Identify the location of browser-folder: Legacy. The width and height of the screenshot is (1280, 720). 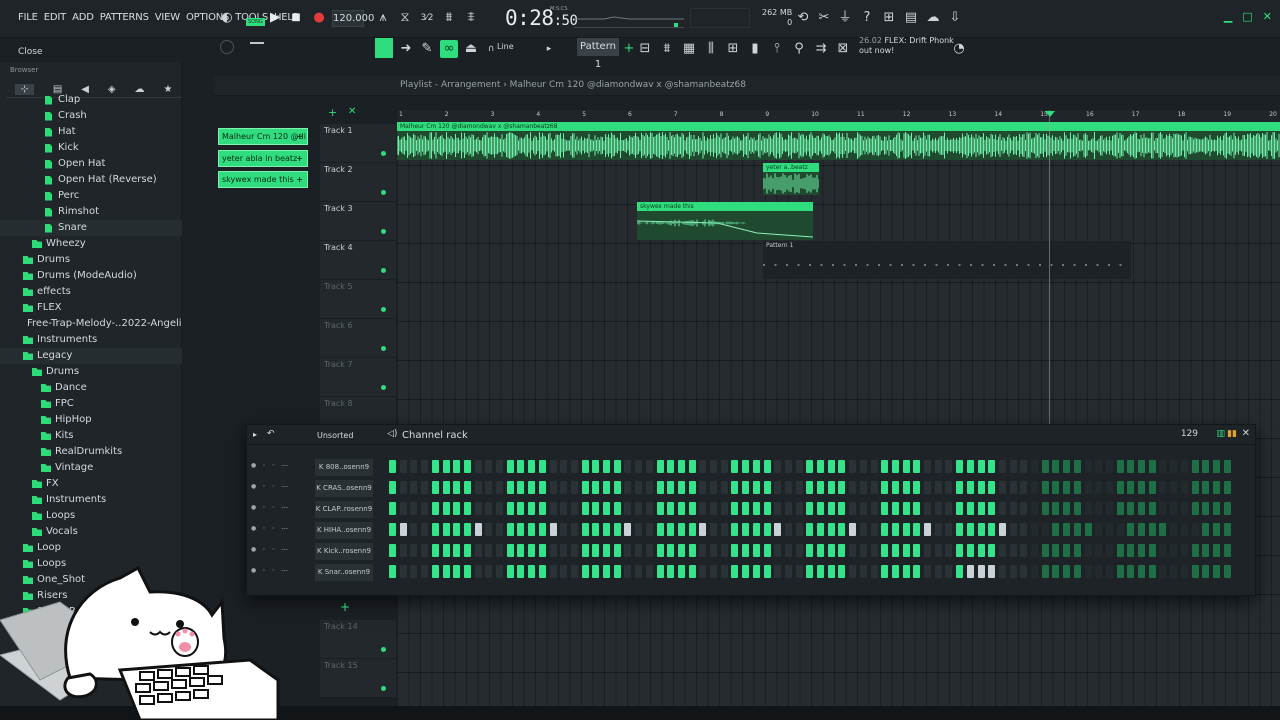
(91, 356).